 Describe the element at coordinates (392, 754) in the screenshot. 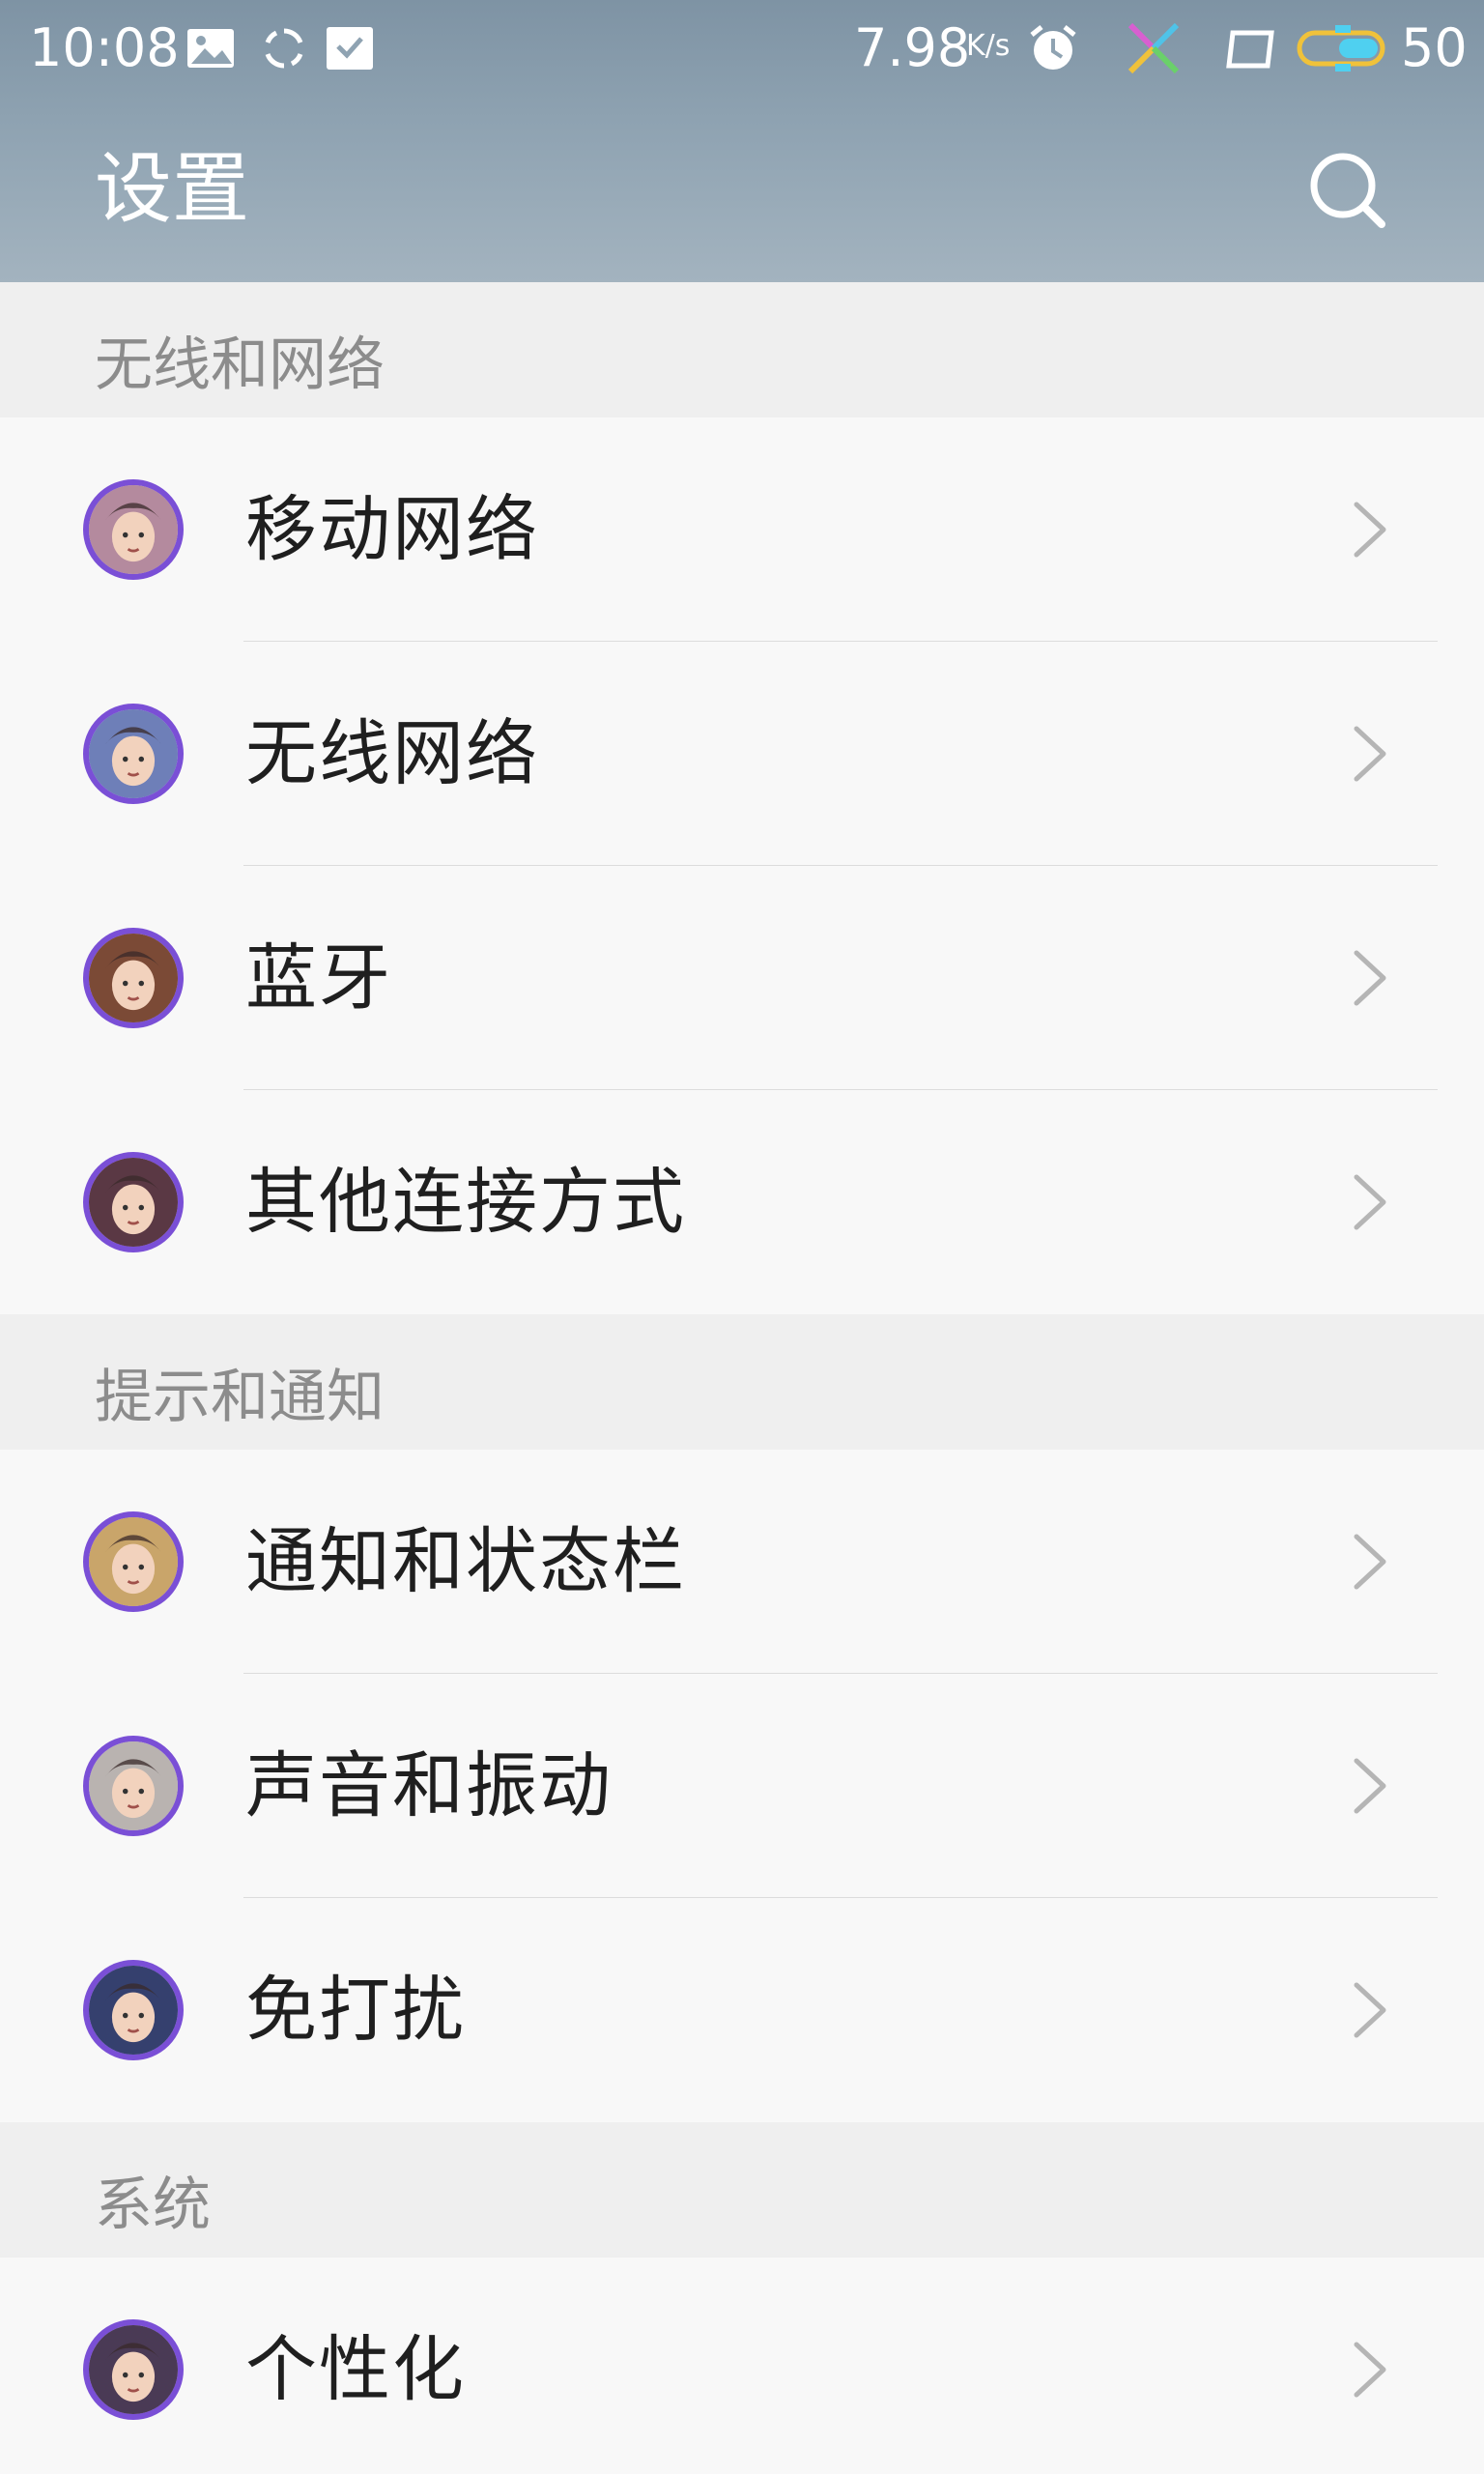

I see `settings-row-label: 无线网络` at that location.